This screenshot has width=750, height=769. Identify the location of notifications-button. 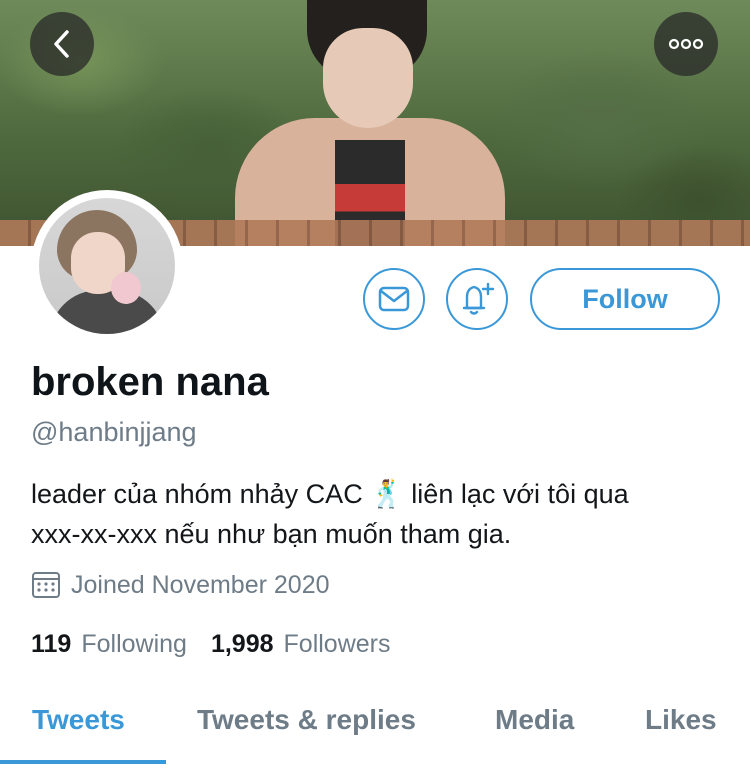
(477, 299).